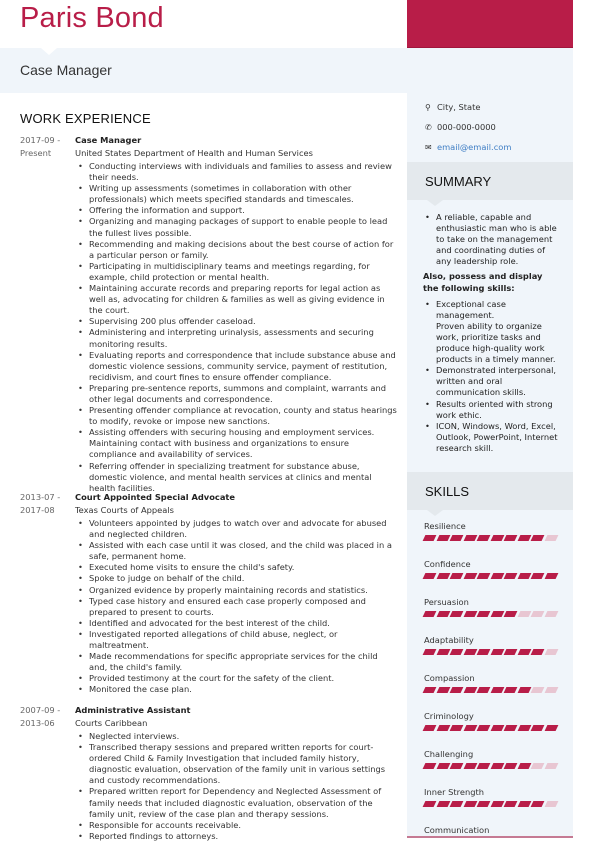 The height and width of the screenshot is (842, 594). Describe the element at coordinates (44, 504) in the screenshot. I see `job-dates: 2013-07 - 2017-08` at that location.